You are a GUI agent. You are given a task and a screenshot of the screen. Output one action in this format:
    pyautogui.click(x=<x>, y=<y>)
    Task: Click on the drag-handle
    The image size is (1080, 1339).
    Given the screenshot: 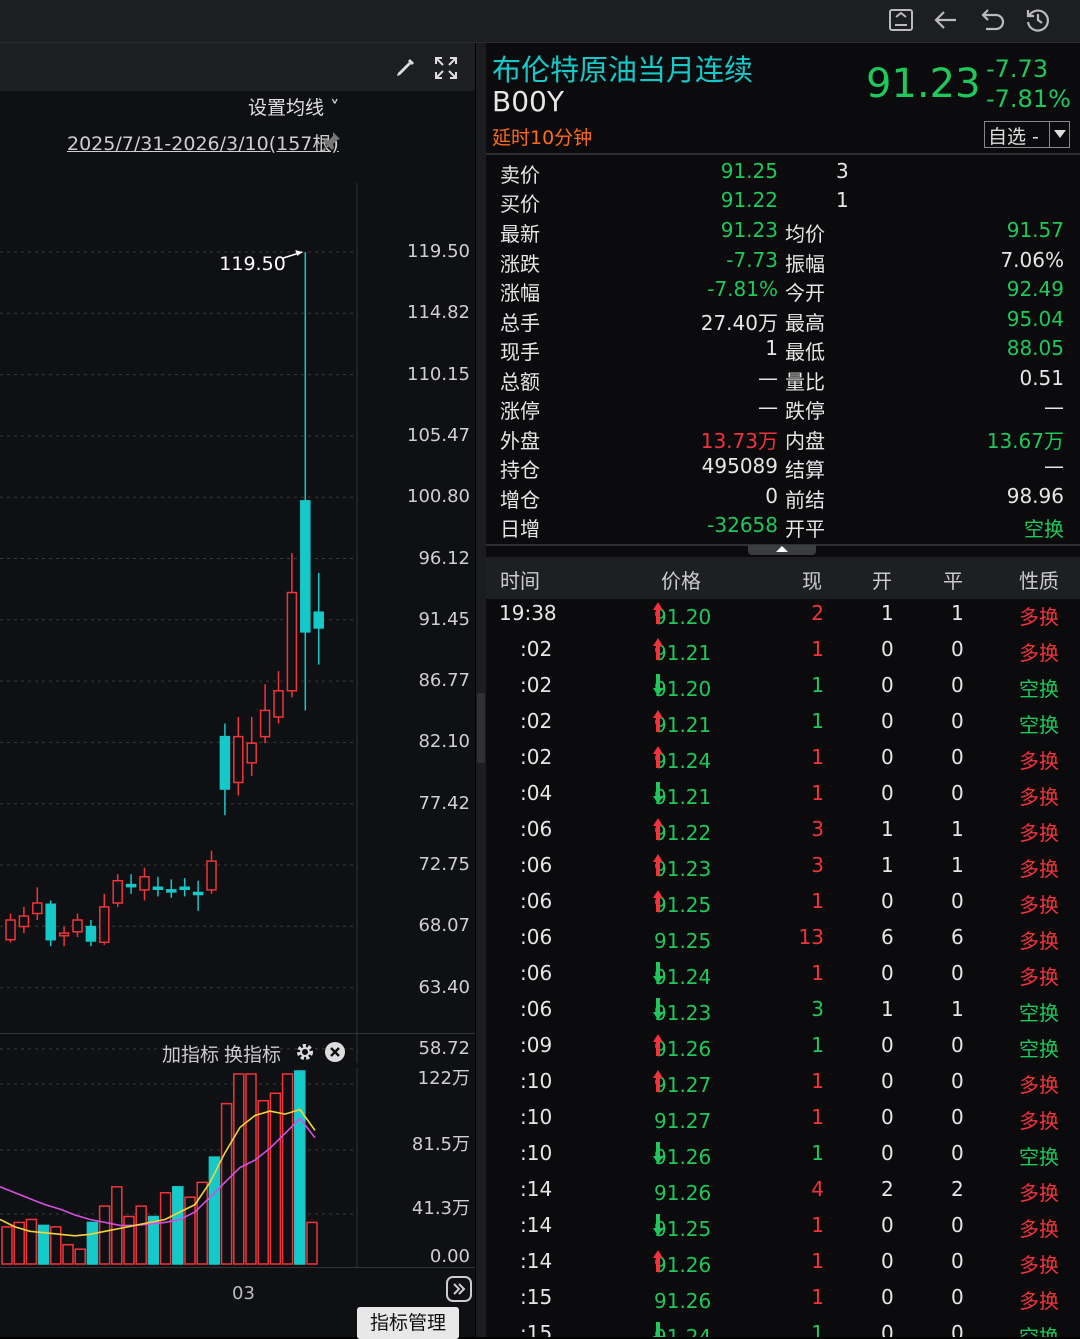 What is the action you would take?
    pyautogui.click(x=481, y=728)
    